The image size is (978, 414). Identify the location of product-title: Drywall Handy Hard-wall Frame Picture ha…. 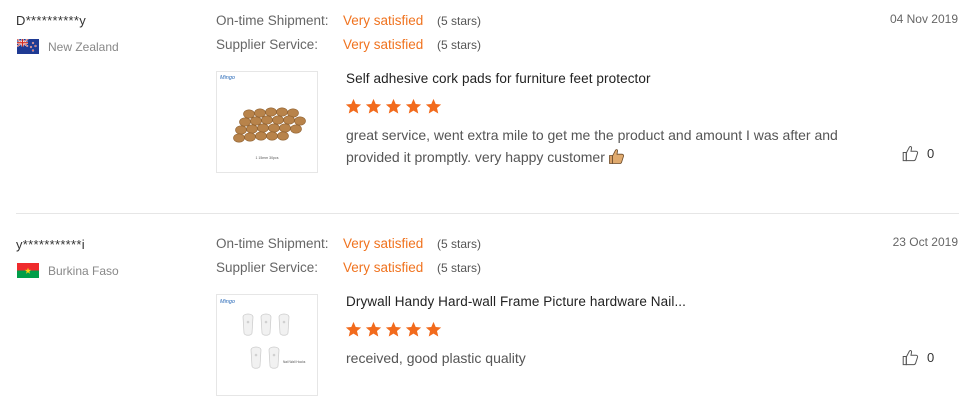
(516, 301).